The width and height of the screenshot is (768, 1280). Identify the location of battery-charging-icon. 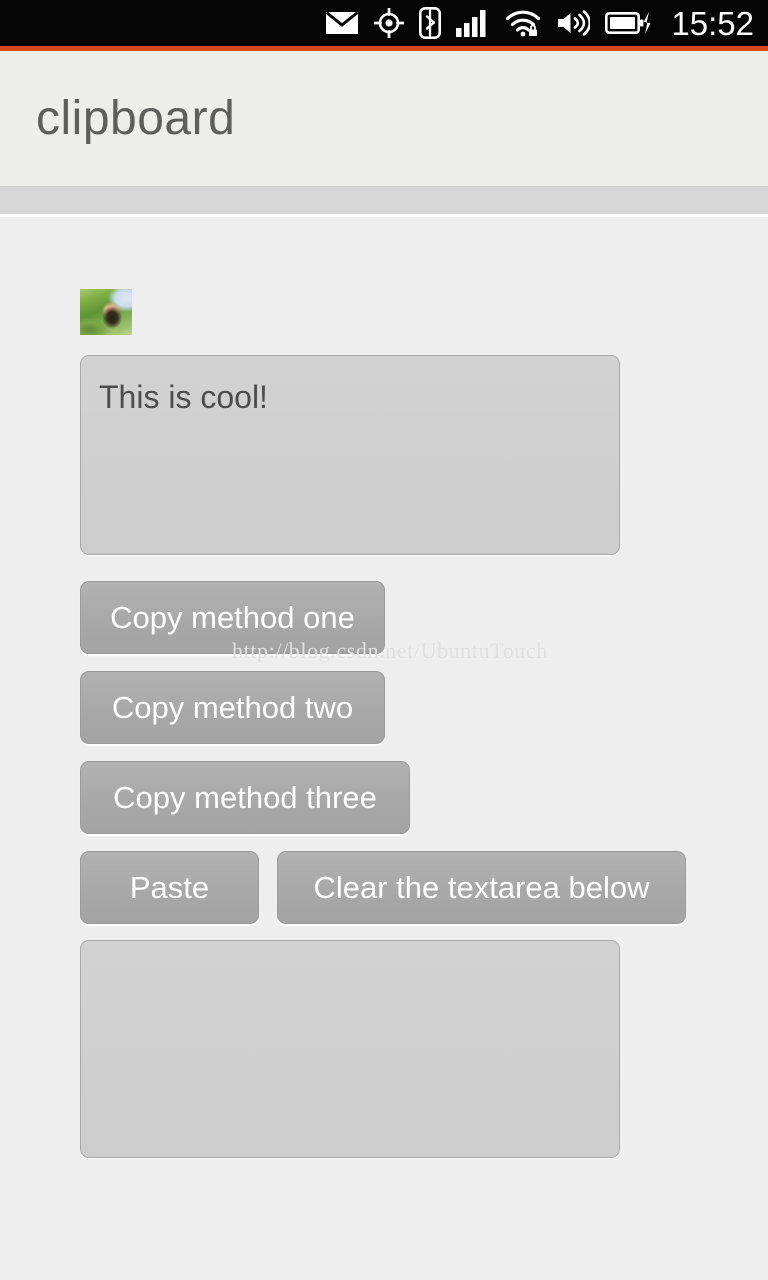
(628, 23).